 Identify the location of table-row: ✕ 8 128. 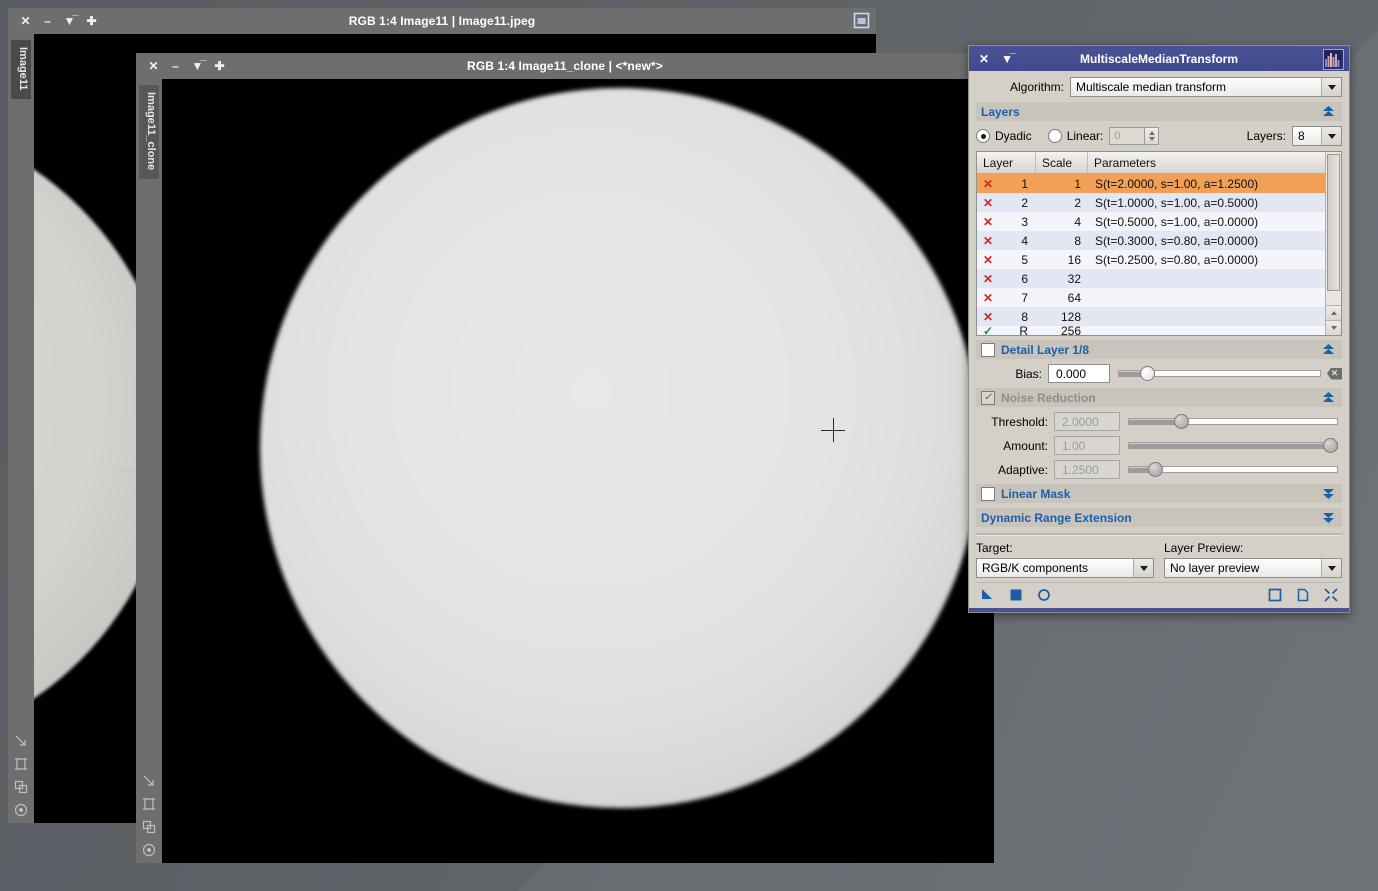
(1151, 316).